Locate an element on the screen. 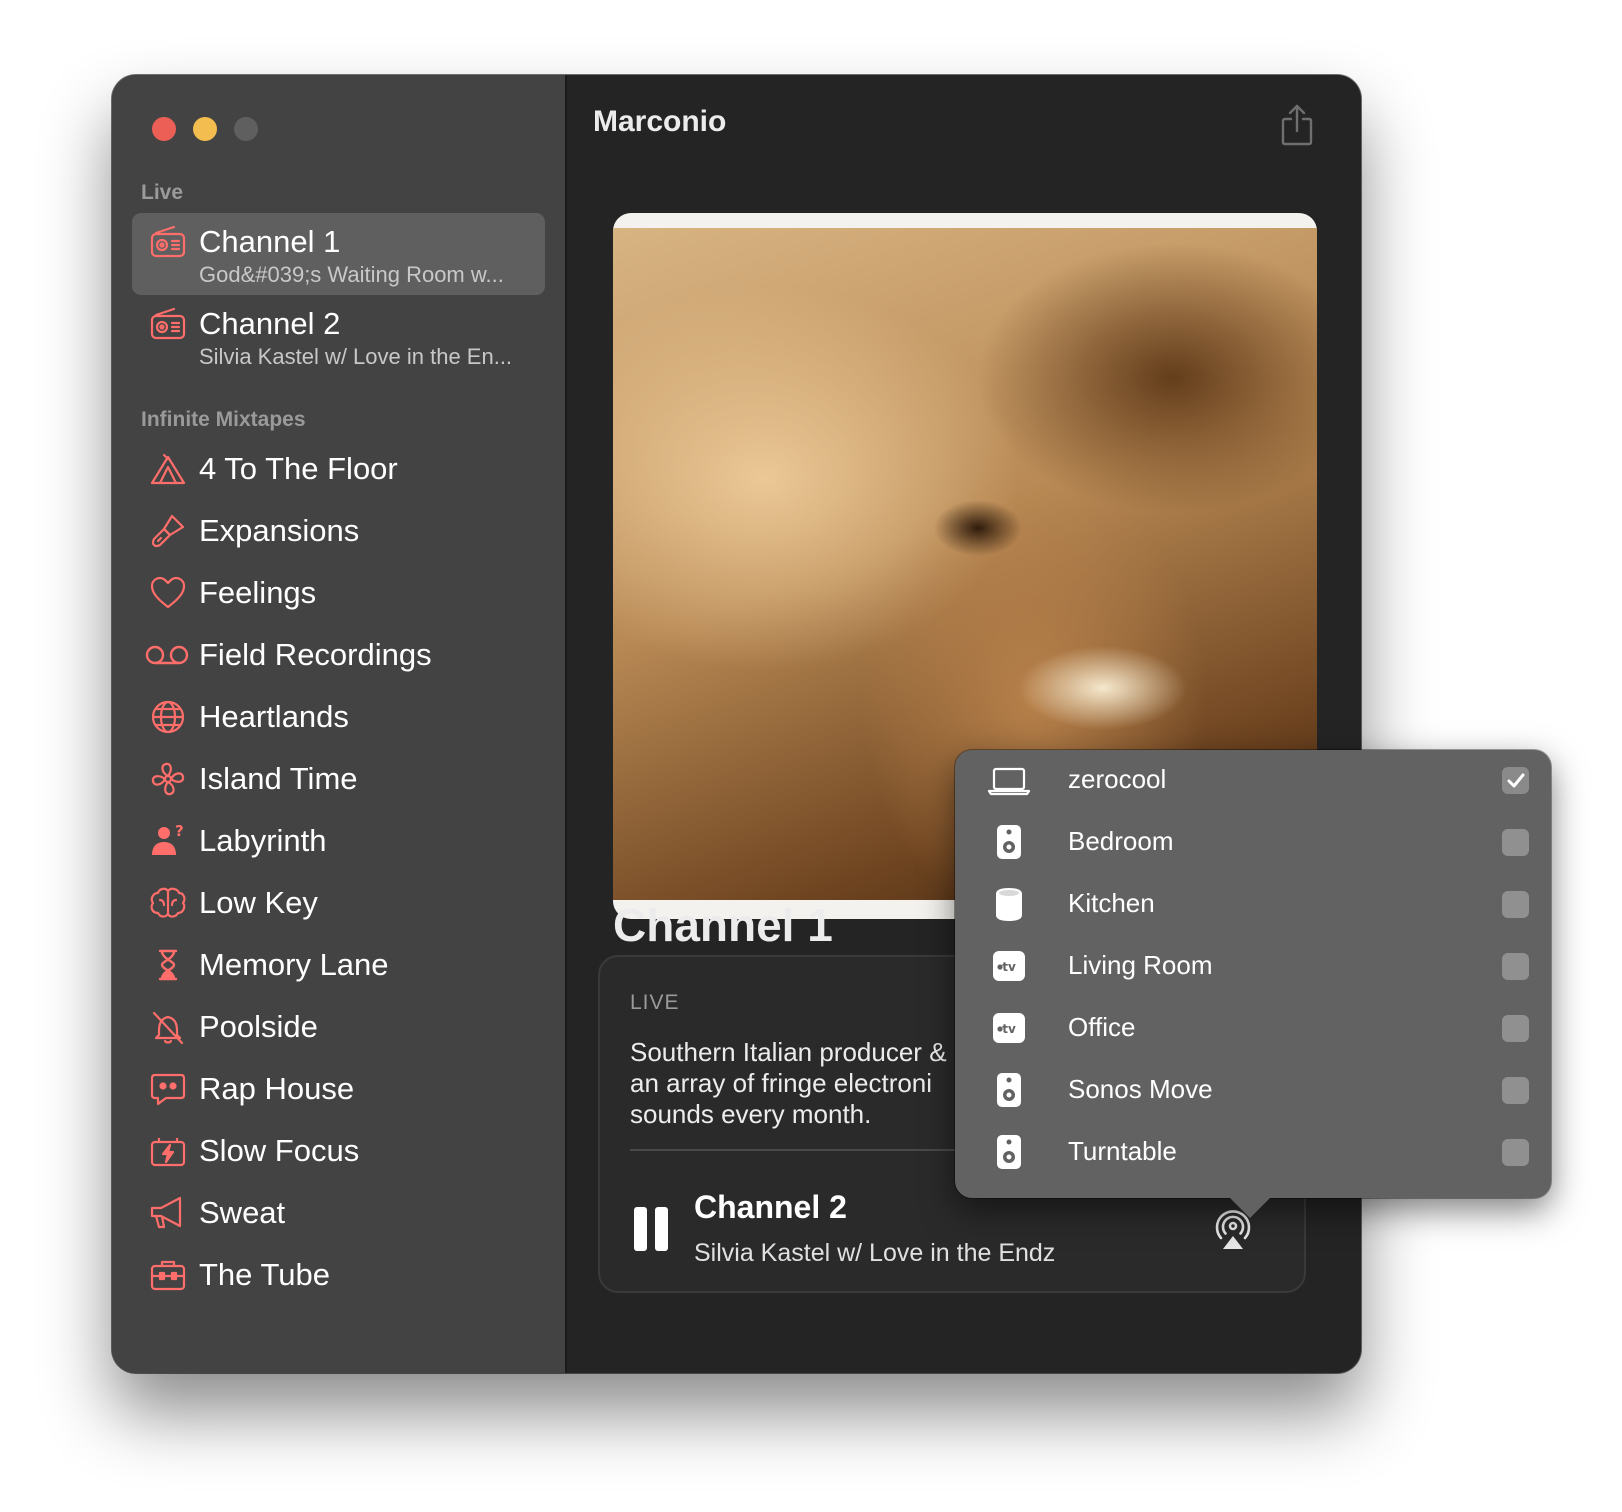 The image size is (1622, 1512). mixtape-title: Island Time is located at coordinates (278, 778).